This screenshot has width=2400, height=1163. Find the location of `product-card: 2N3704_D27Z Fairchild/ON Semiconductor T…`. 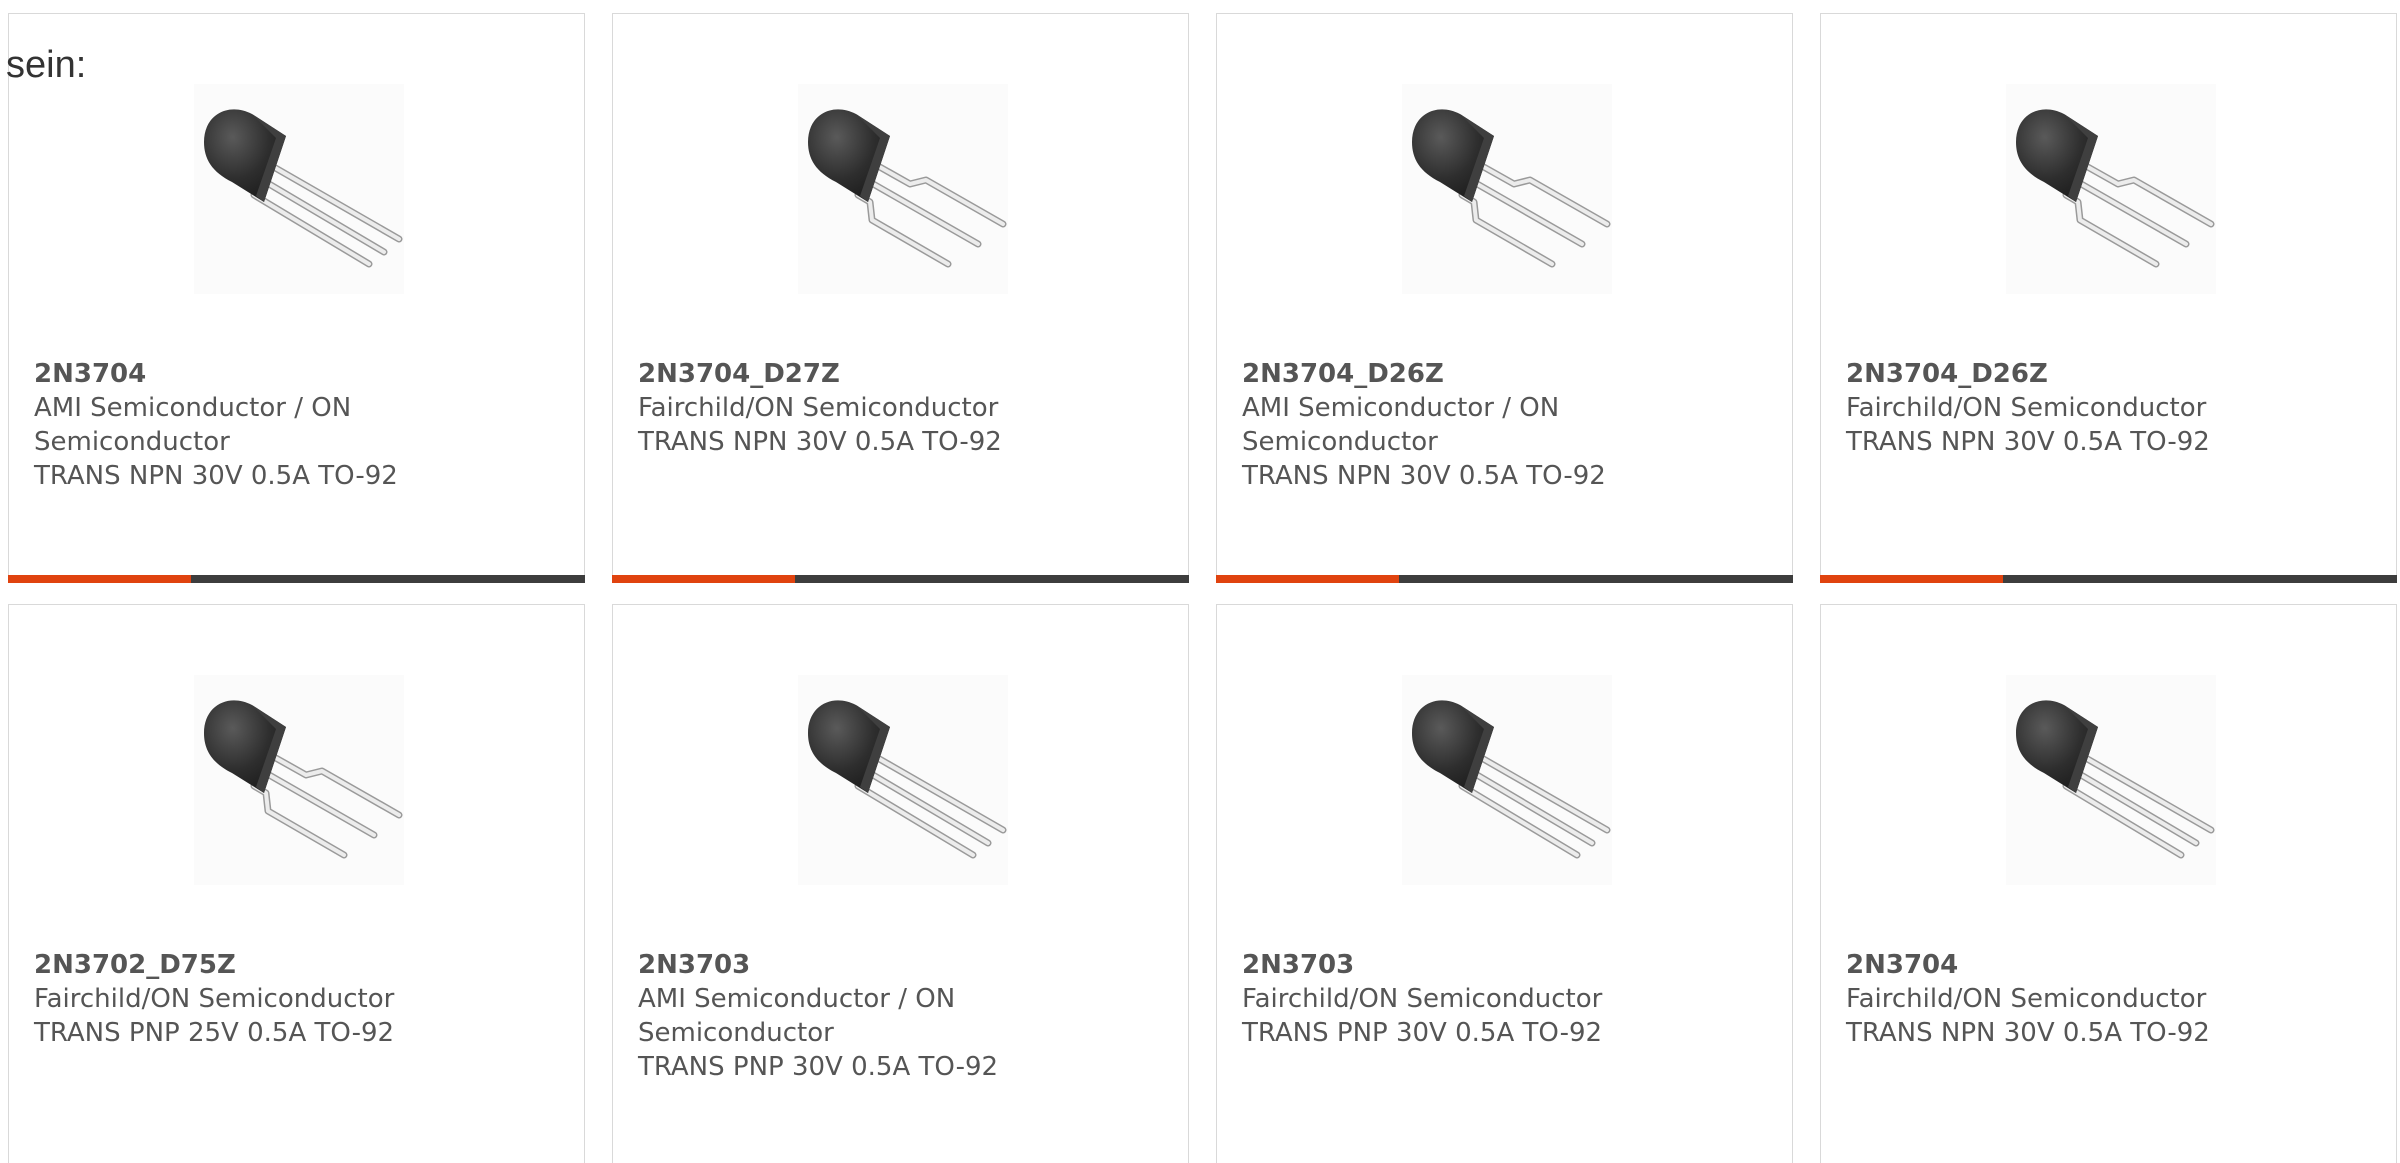

product-card: 2N3704_D27Z Fairchild/ON Semiconductor T… is located at coordinates (900, 298).